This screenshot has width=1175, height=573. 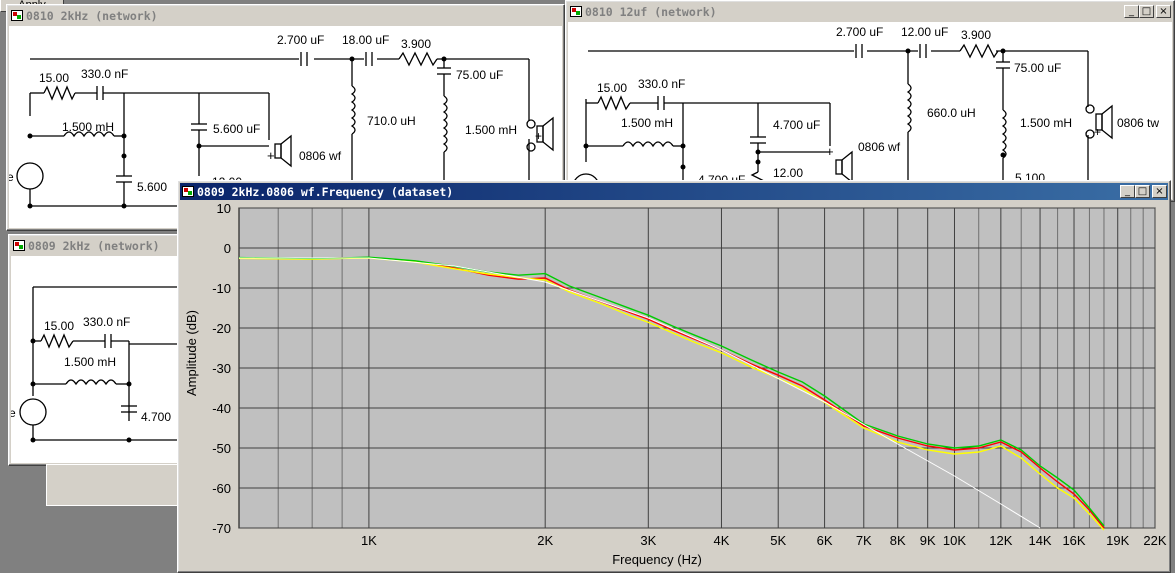 What do you see at coordinates (1138, 123) in the screenshot?
I see `net-b-label: 0806 tw` at bounding box center [1138, 123].